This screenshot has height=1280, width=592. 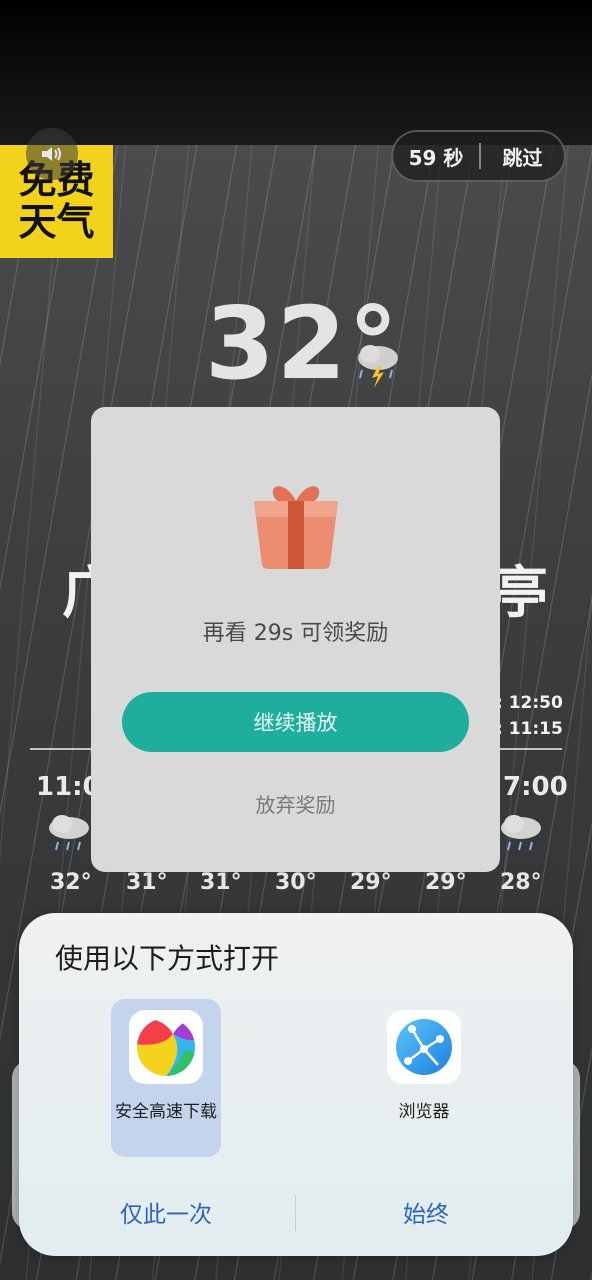 I want to click on hourly-temp: 28°, so click(x=521, y=882).